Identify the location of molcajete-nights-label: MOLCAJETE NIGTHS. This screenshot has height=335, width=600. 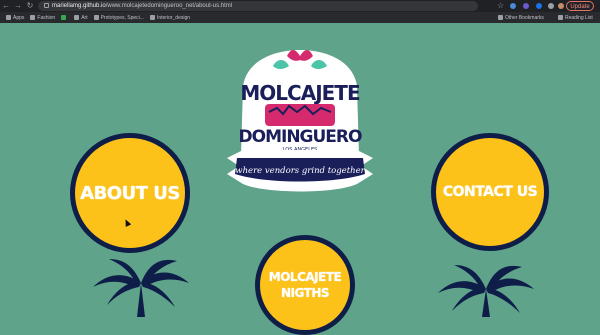
(305, 285).